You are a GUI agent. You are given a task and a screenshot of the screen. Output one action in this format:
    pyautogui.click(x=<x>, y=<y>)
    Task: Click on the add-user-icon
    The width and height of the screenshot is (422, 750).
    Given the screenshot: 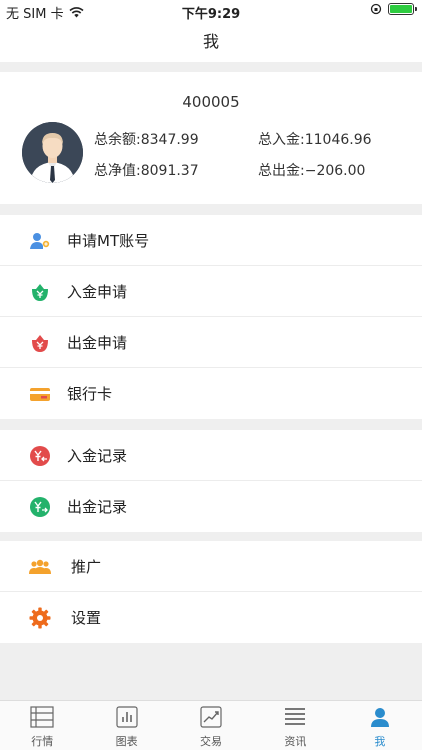 What is the action you would take?
    pyautogui.click(x=40, y=241)
    